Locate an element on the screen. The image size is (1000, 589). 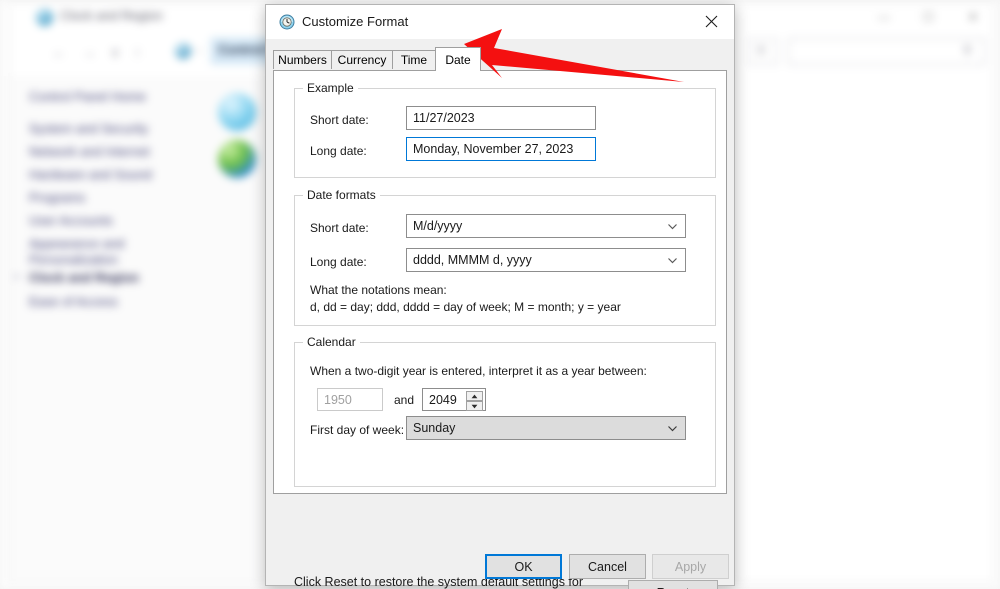
first-day-of-week-value: Sunday is located at coordinates (434, 428).